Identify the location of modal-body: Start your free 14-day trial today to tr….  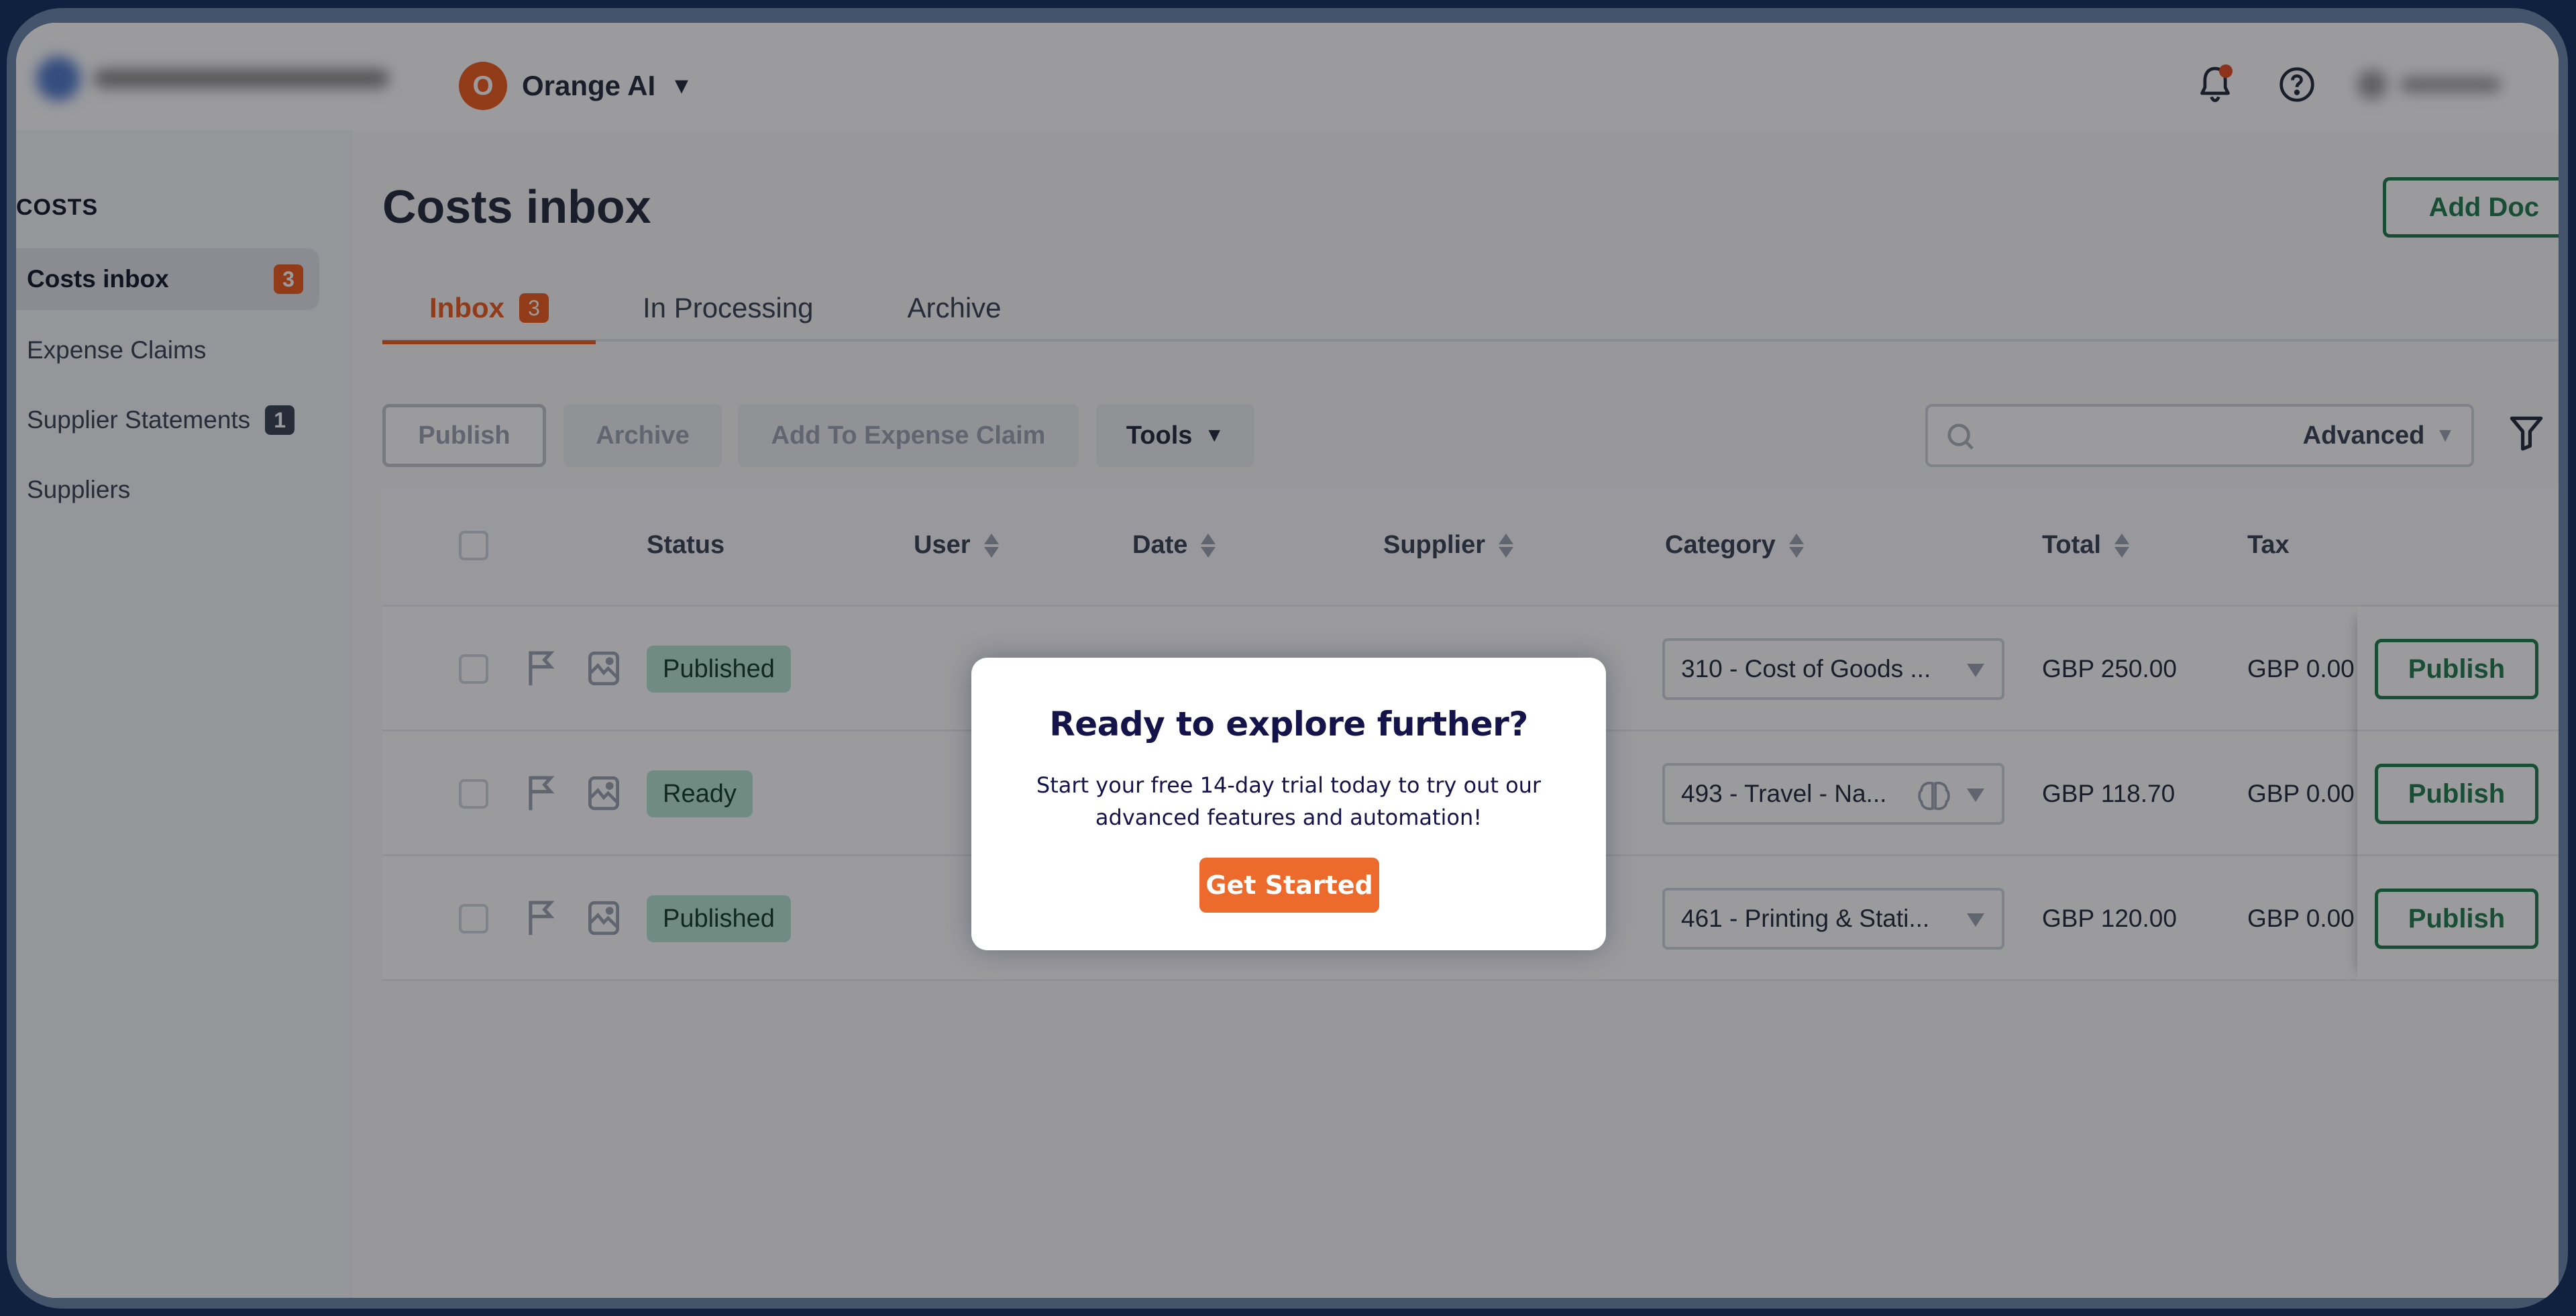
(1289, 801).